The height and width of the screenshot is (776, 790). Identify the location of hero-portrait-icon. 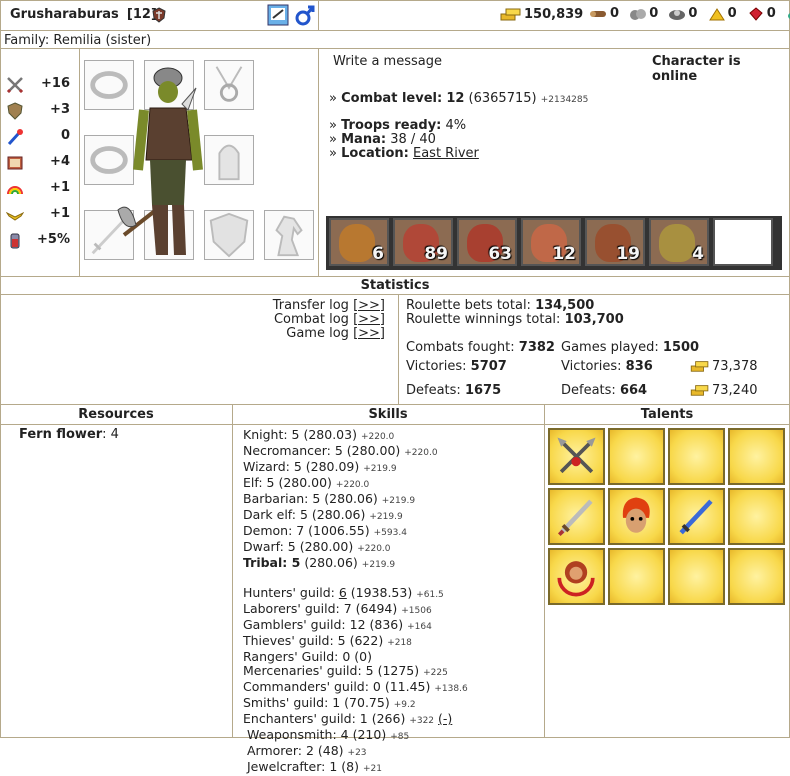
(278, 15).